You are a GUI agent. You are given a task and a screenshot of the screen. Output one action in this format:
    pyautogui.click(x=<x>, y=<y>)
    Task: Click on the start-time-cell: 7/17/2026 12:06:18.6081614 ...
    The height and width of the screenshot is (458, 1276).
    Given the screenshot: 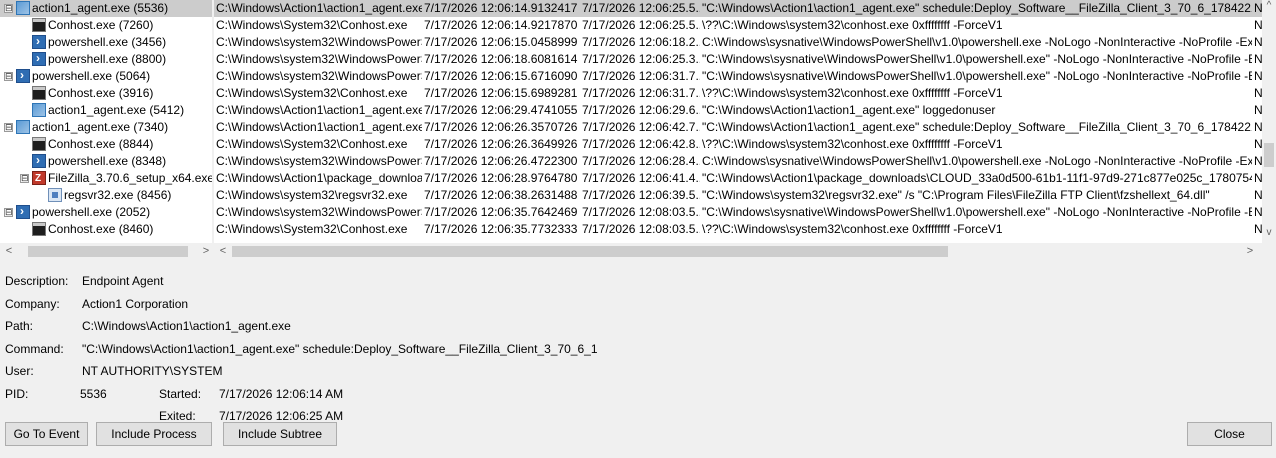 What is the action you would take?
    pyautogui.click(x=502, y=59)
    